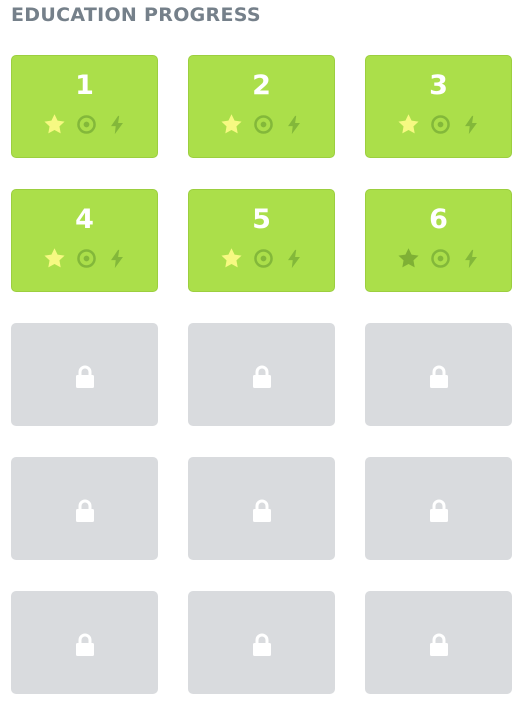 Image resolution: width=526 pixels, height=705 pixels. What do you see at coordinates (84, 85) in the screenshot?
I see `level-number: 1` at bounding box center [84, 85].